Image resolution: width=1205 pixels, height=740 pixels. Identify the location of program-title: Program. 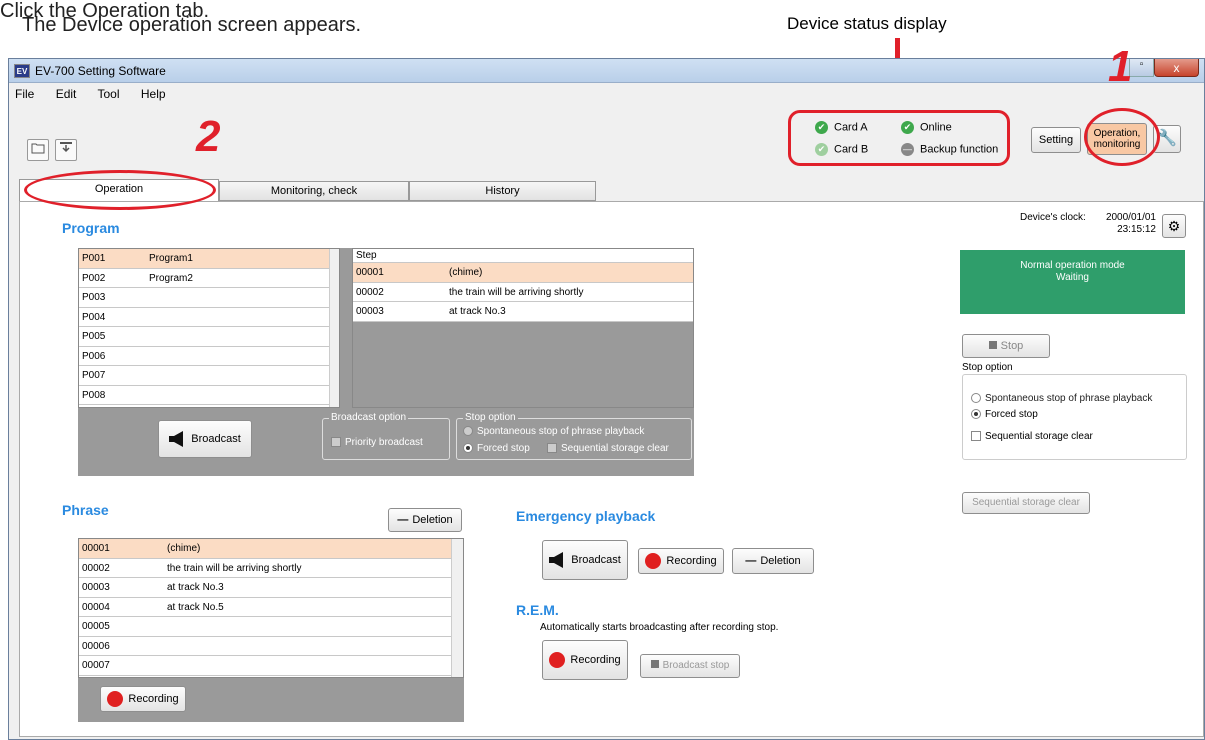
(91, 228).